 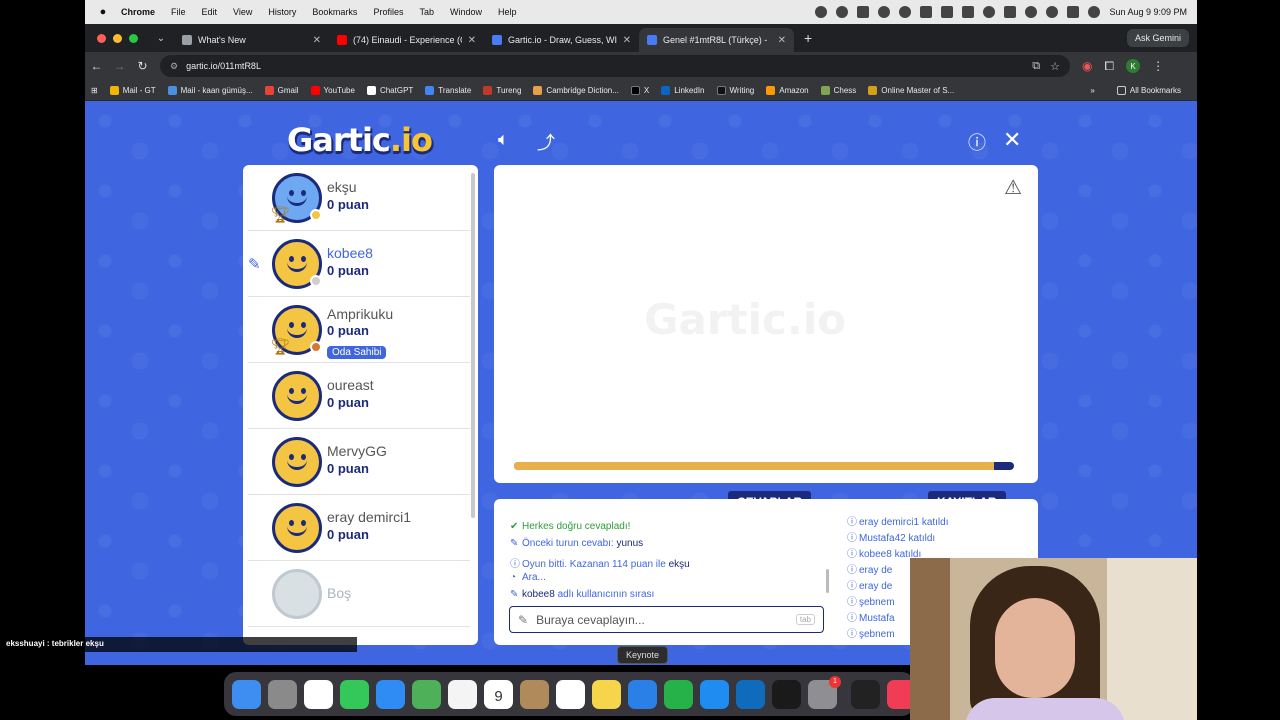 I want to click on tab-whats-new: What's New ✕, so click(x=251, y=40).